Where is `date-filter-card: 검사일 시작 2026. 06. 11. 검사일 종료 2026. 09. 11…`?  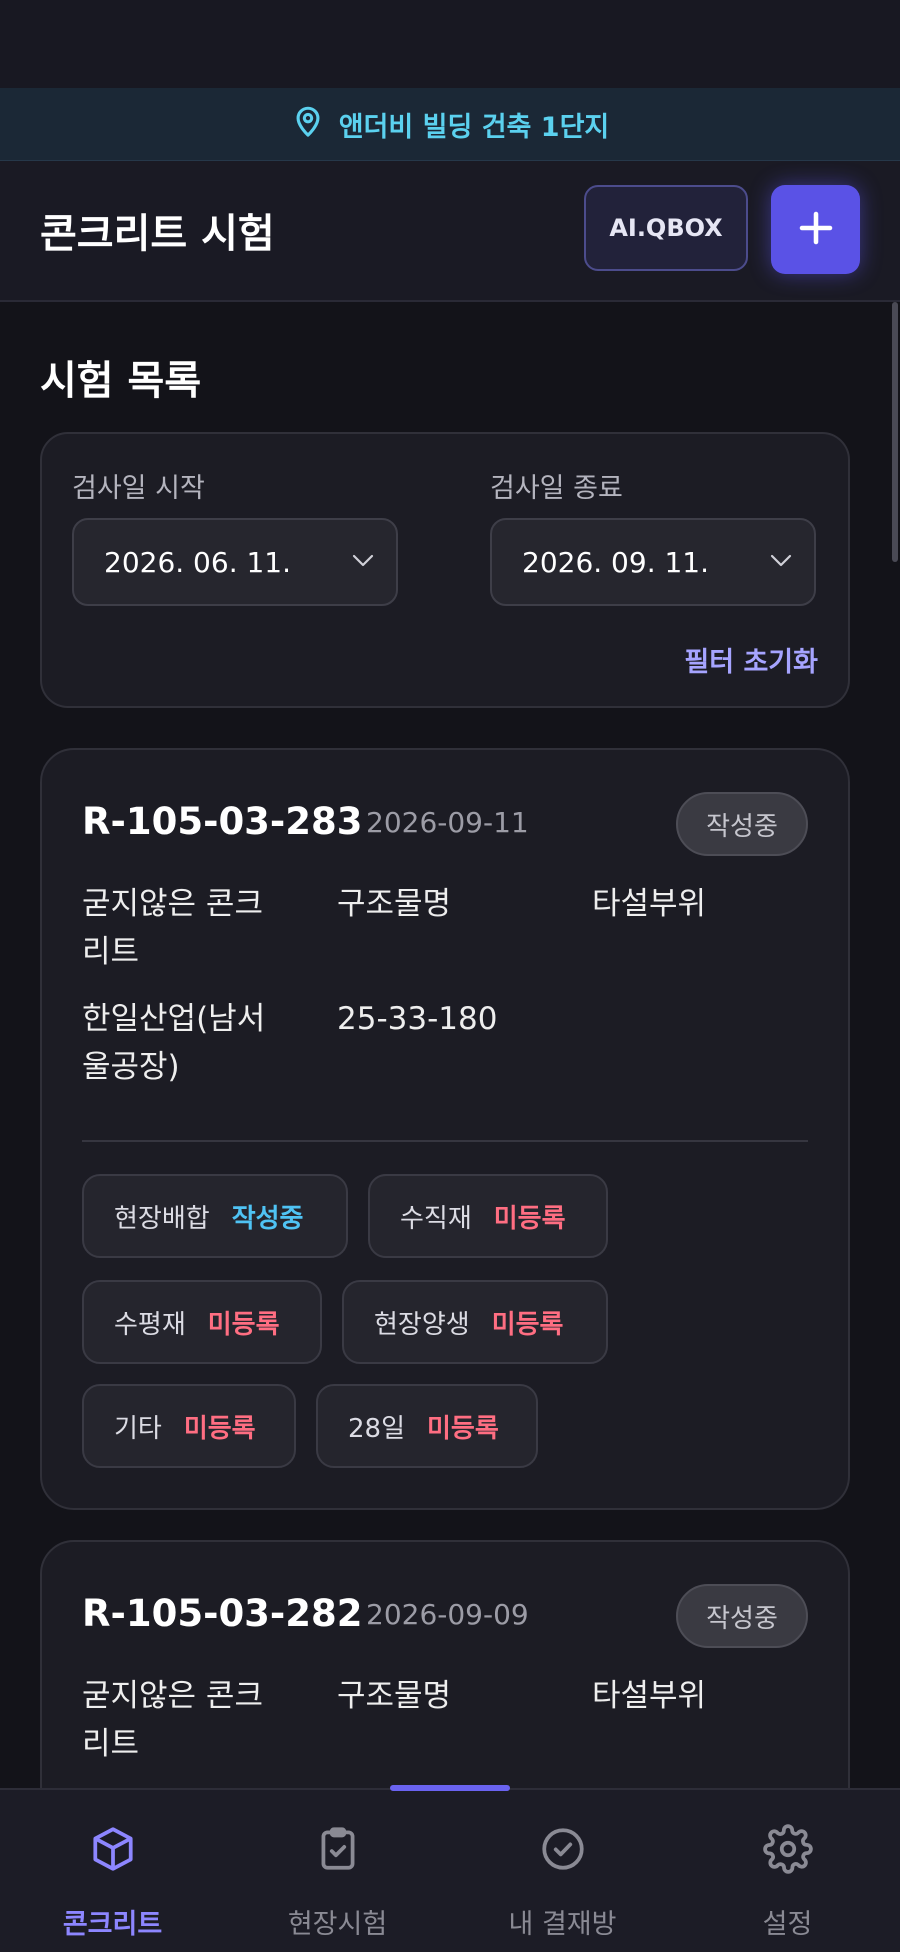
date-filter-card: 검사일 시작 2026. 06. 11. 검사일 종료 2026. 09. 11… is located at coordinates (445, 570).